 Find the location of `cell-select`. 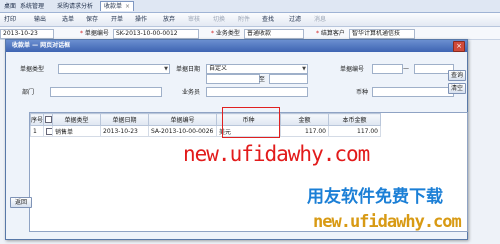

cell-select is located at coordinates (48, 131).